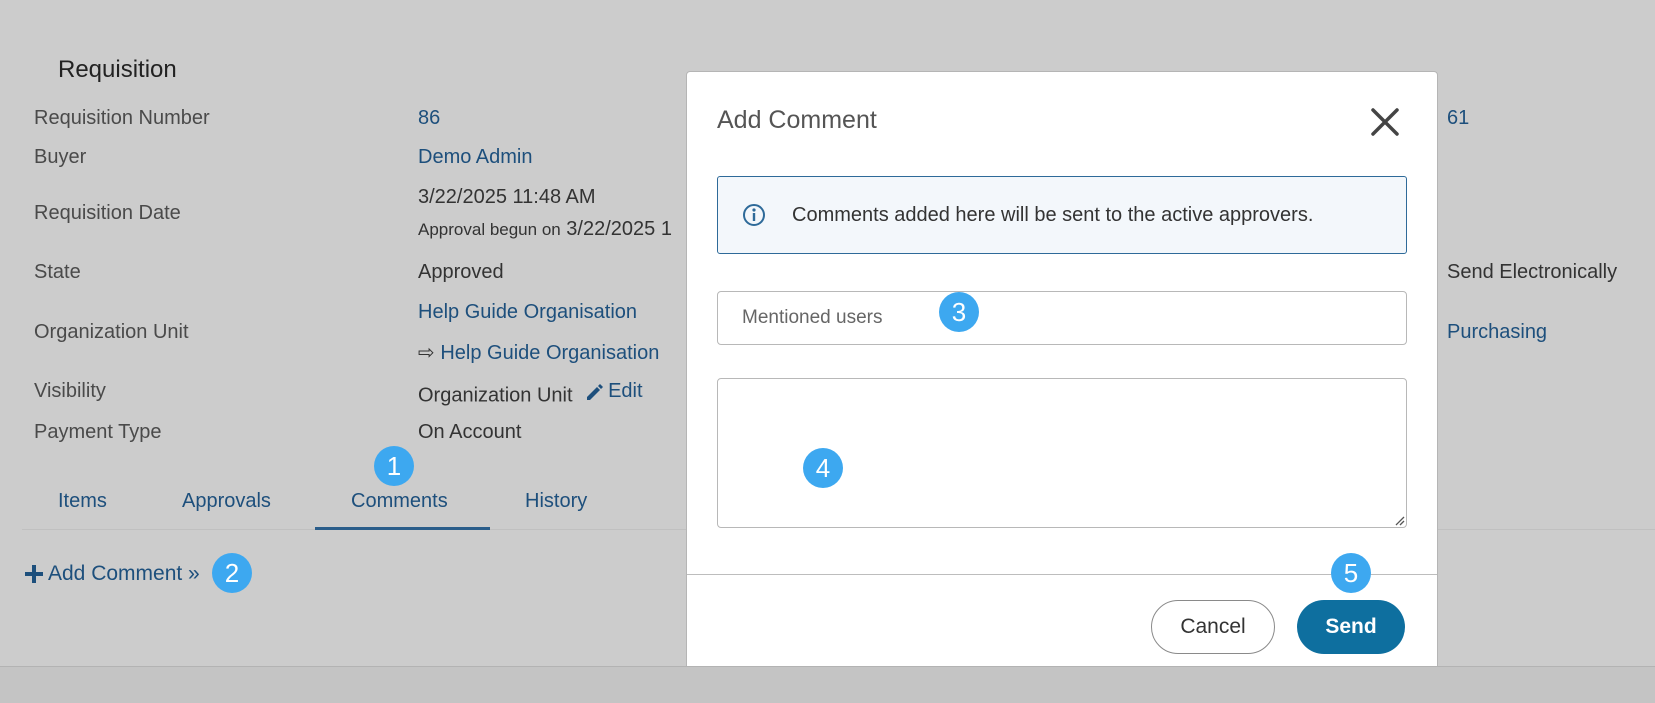 The image size is (1655, 703). I want to click on buyer-label: Buyer, so click(60, 157).